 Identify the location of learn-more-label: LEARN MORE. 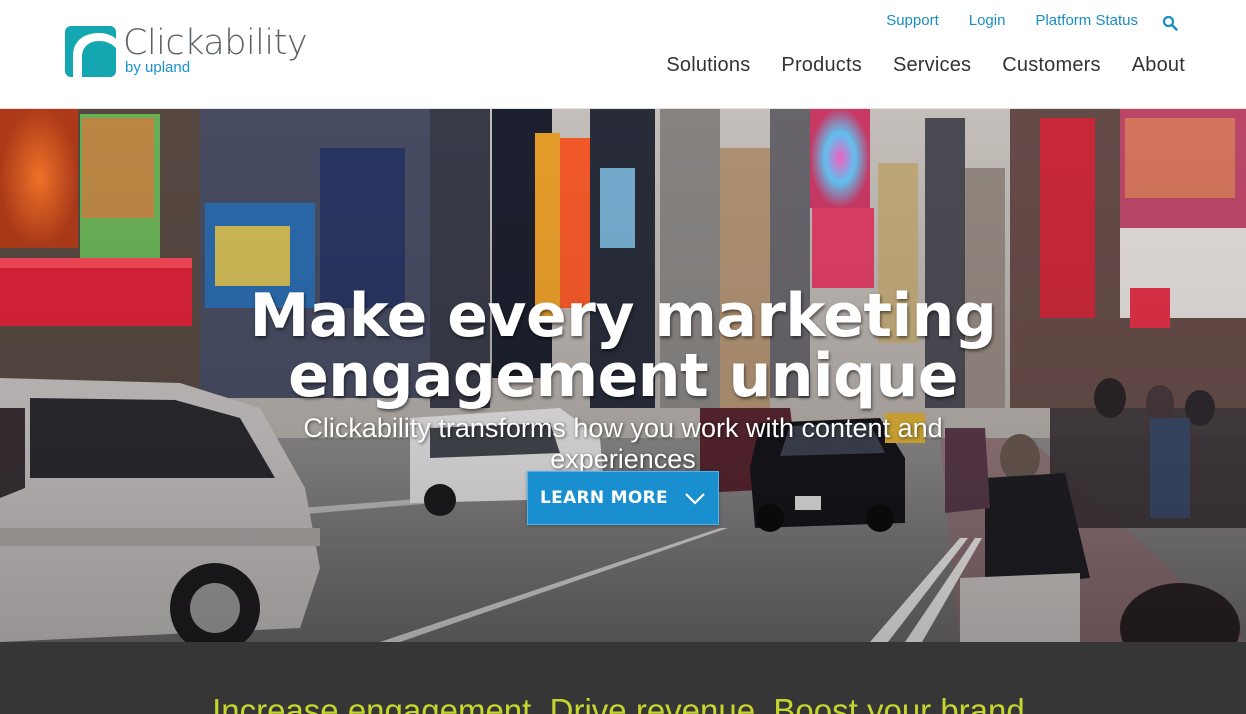
(604, 498).